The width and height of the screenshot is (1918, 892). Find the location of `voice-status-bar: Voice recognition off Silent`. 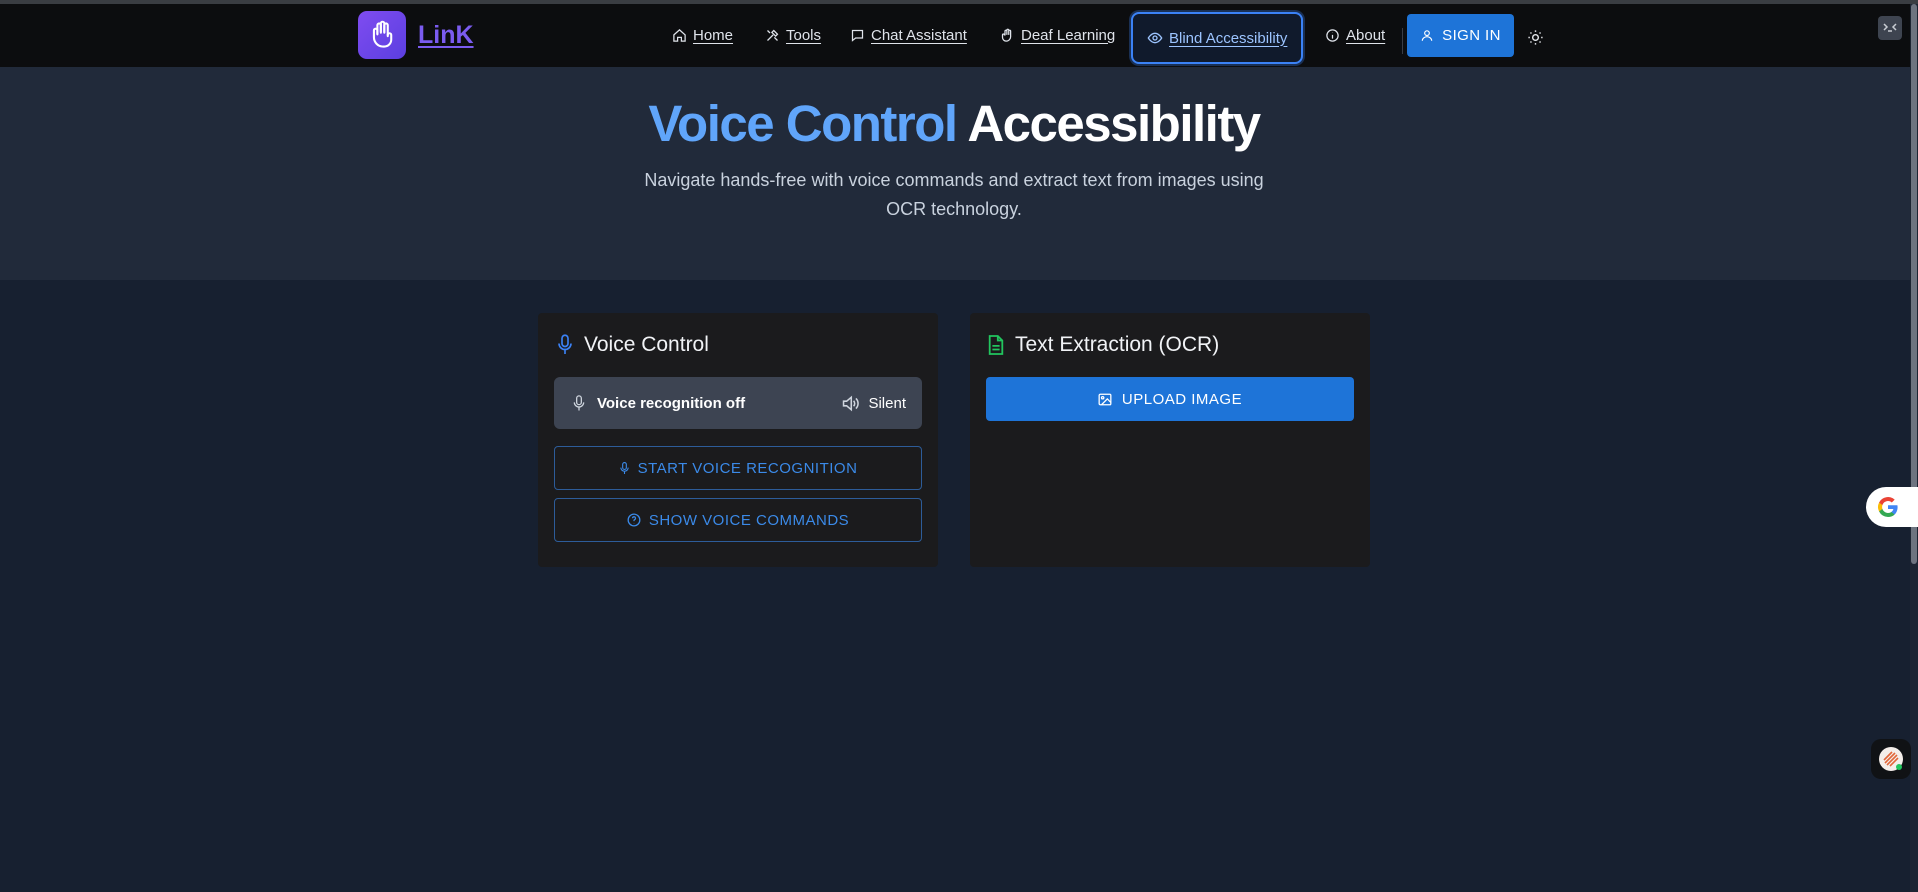

voice-status-bar: Voice recognition off Silent is located at coordinates (738, 403).